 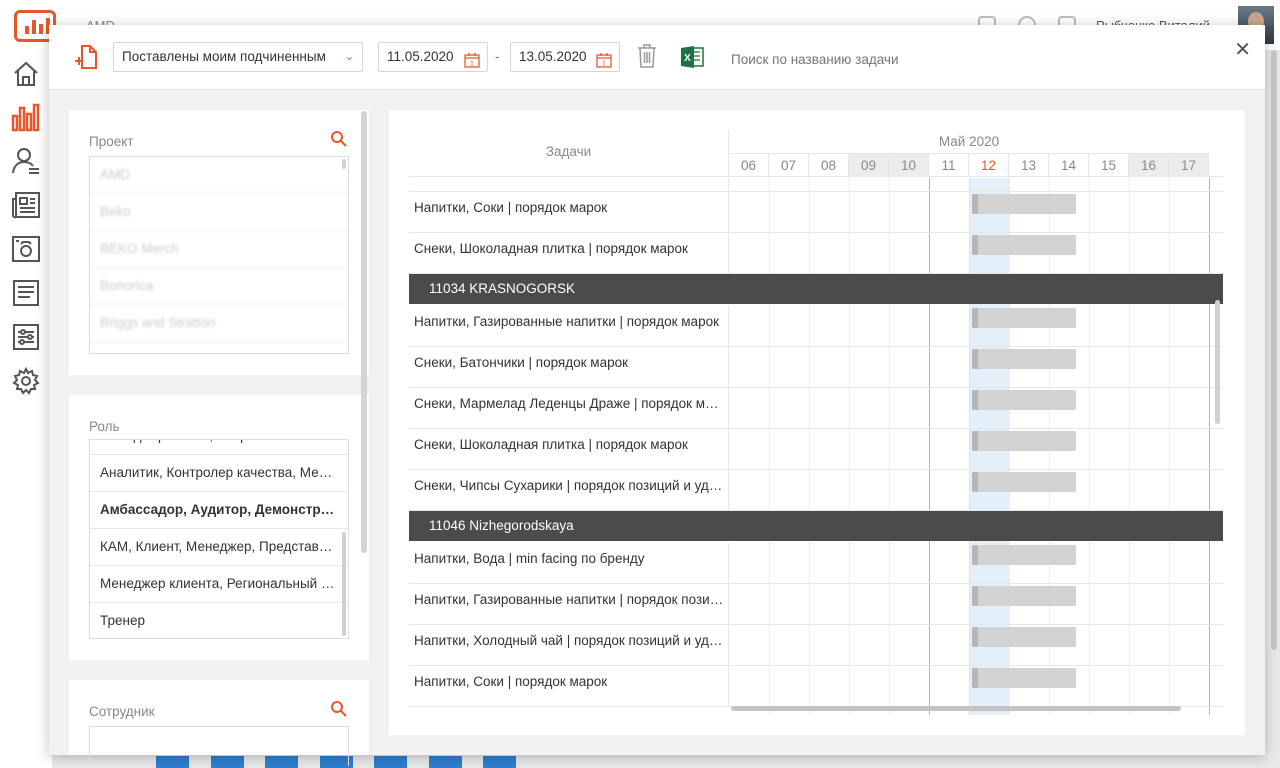 I want to click on trash-icon, so click(x=647, y=58).